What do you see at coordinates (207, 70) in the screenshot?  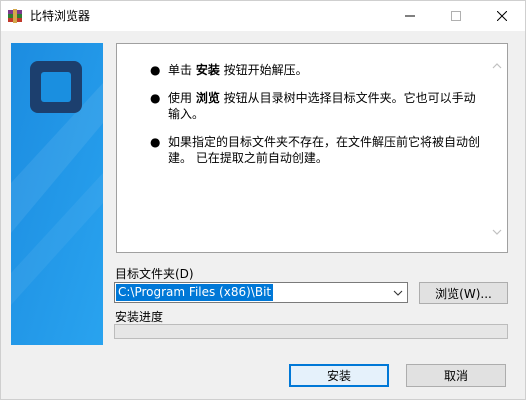 I see `instruction-text-bold: 安装` at bounding box center [207, 70].